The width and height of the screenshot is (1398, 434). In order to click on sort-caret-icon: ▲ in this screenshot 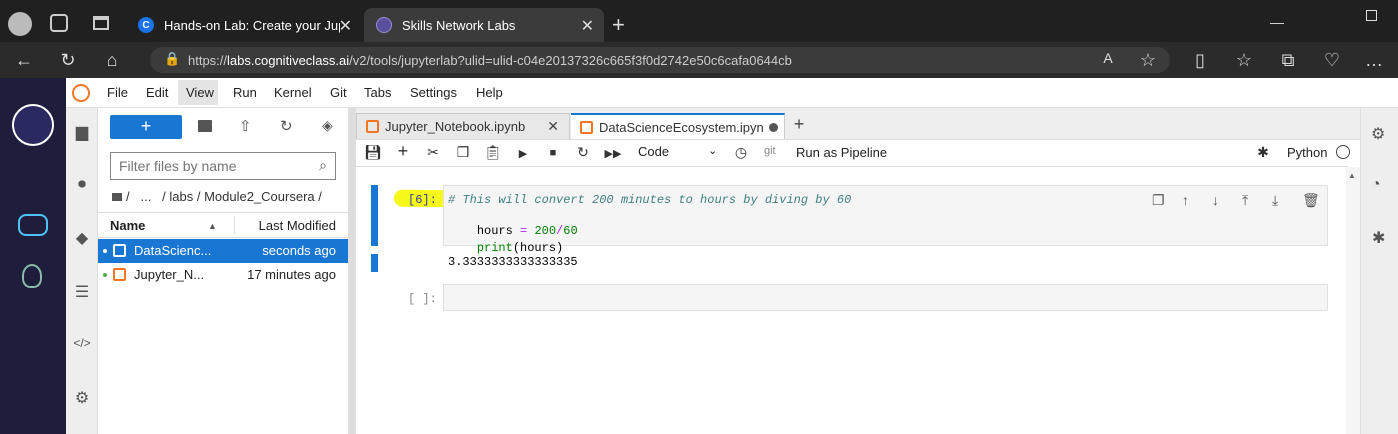, I will do `click(212, 226)`.